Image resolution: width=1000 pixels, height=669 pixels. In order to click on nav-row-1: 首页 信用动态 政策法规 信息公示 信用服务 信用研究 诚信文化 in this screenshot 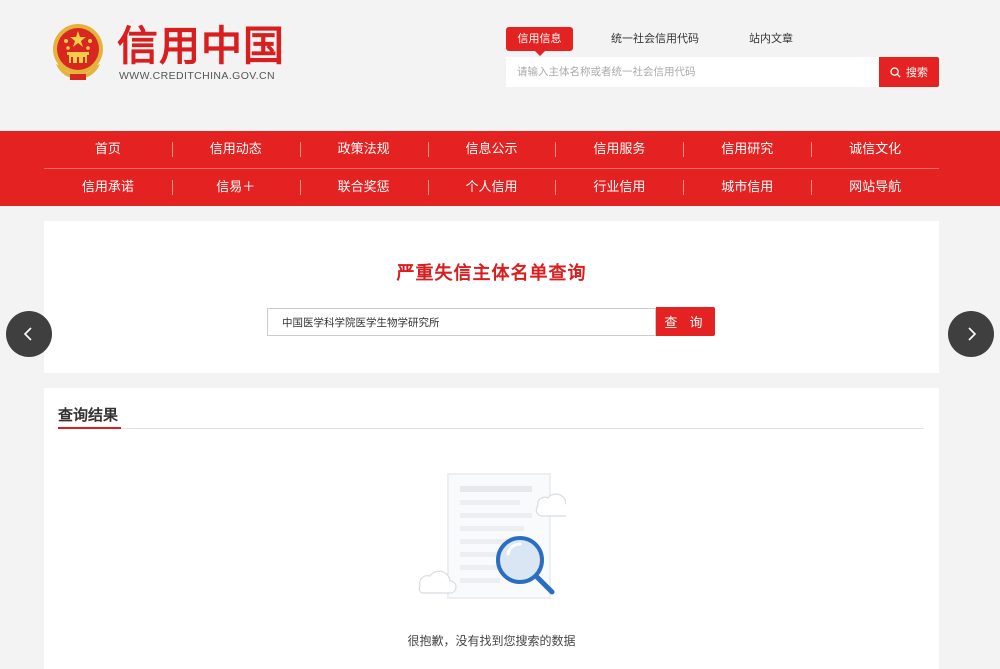, I will do `click(491, 150)`.